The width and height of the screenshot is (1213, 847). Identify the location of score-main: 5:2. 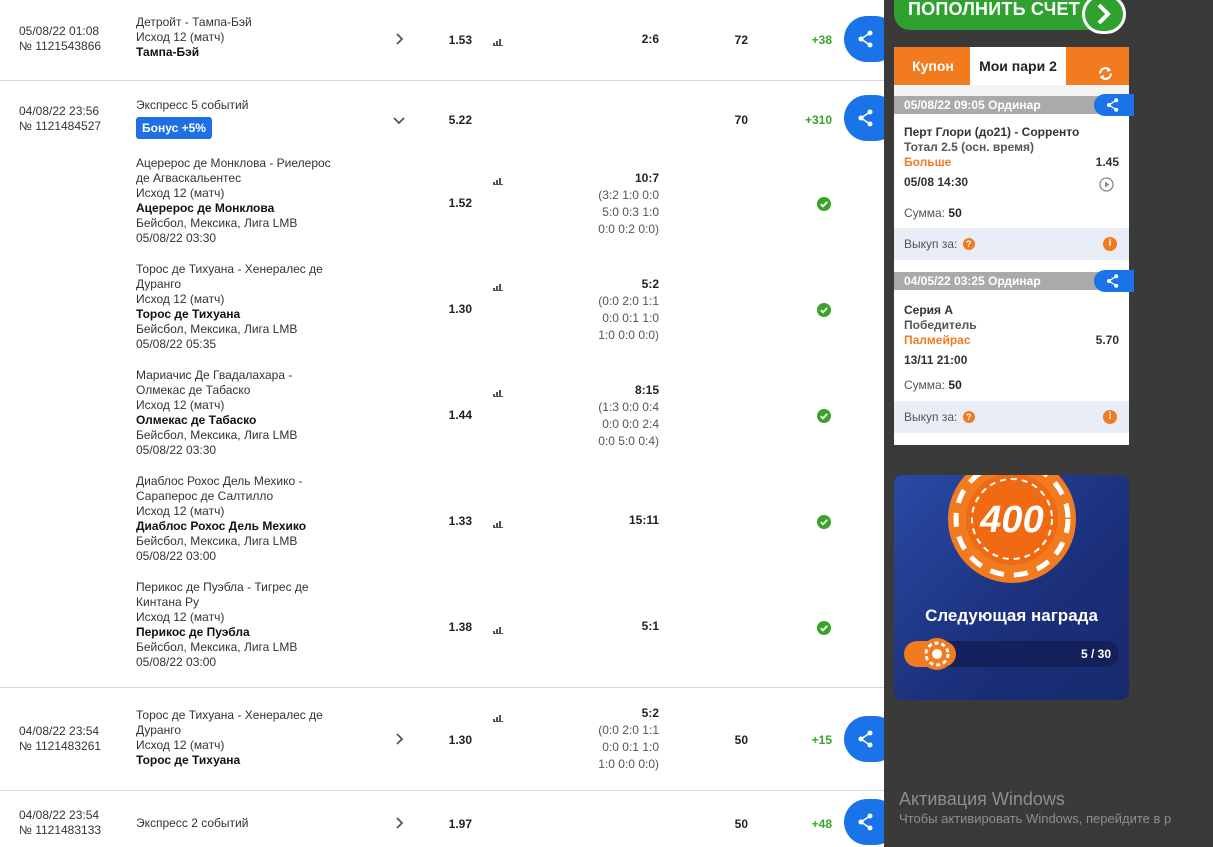
(650, 284).